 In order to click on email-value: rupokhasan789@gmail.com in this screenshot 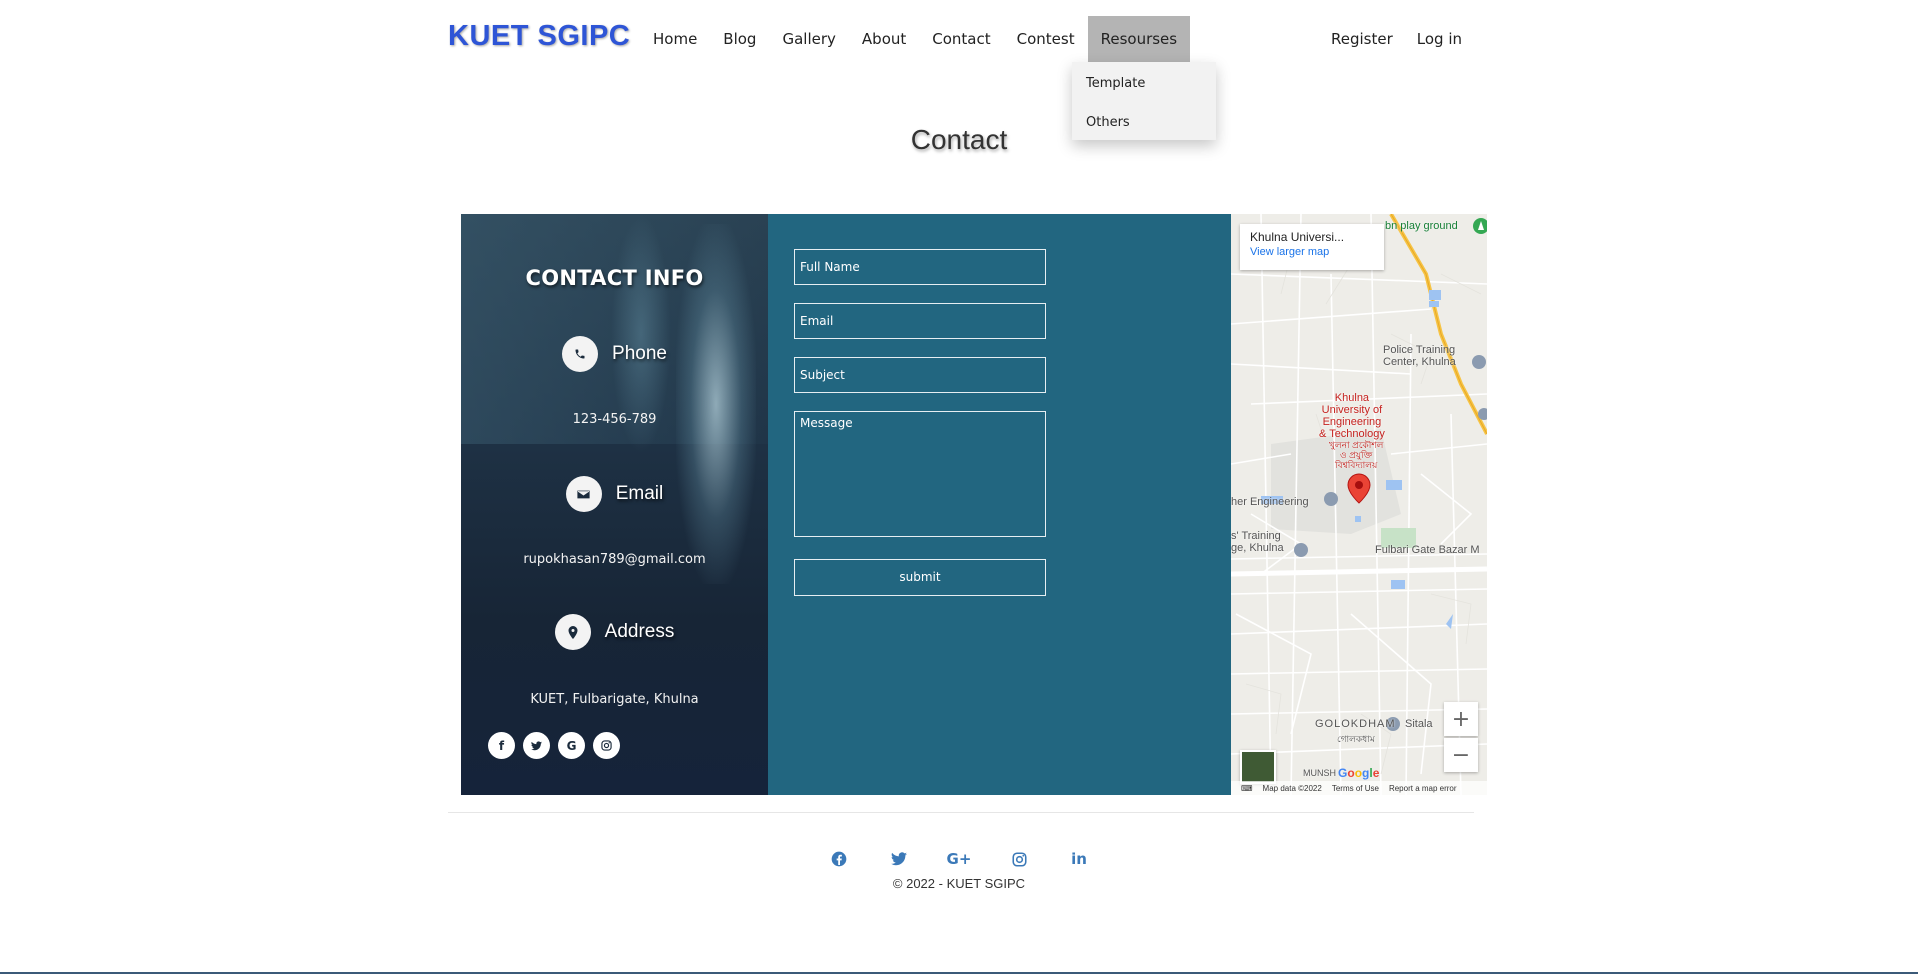, I will do `click(614, 559)`.